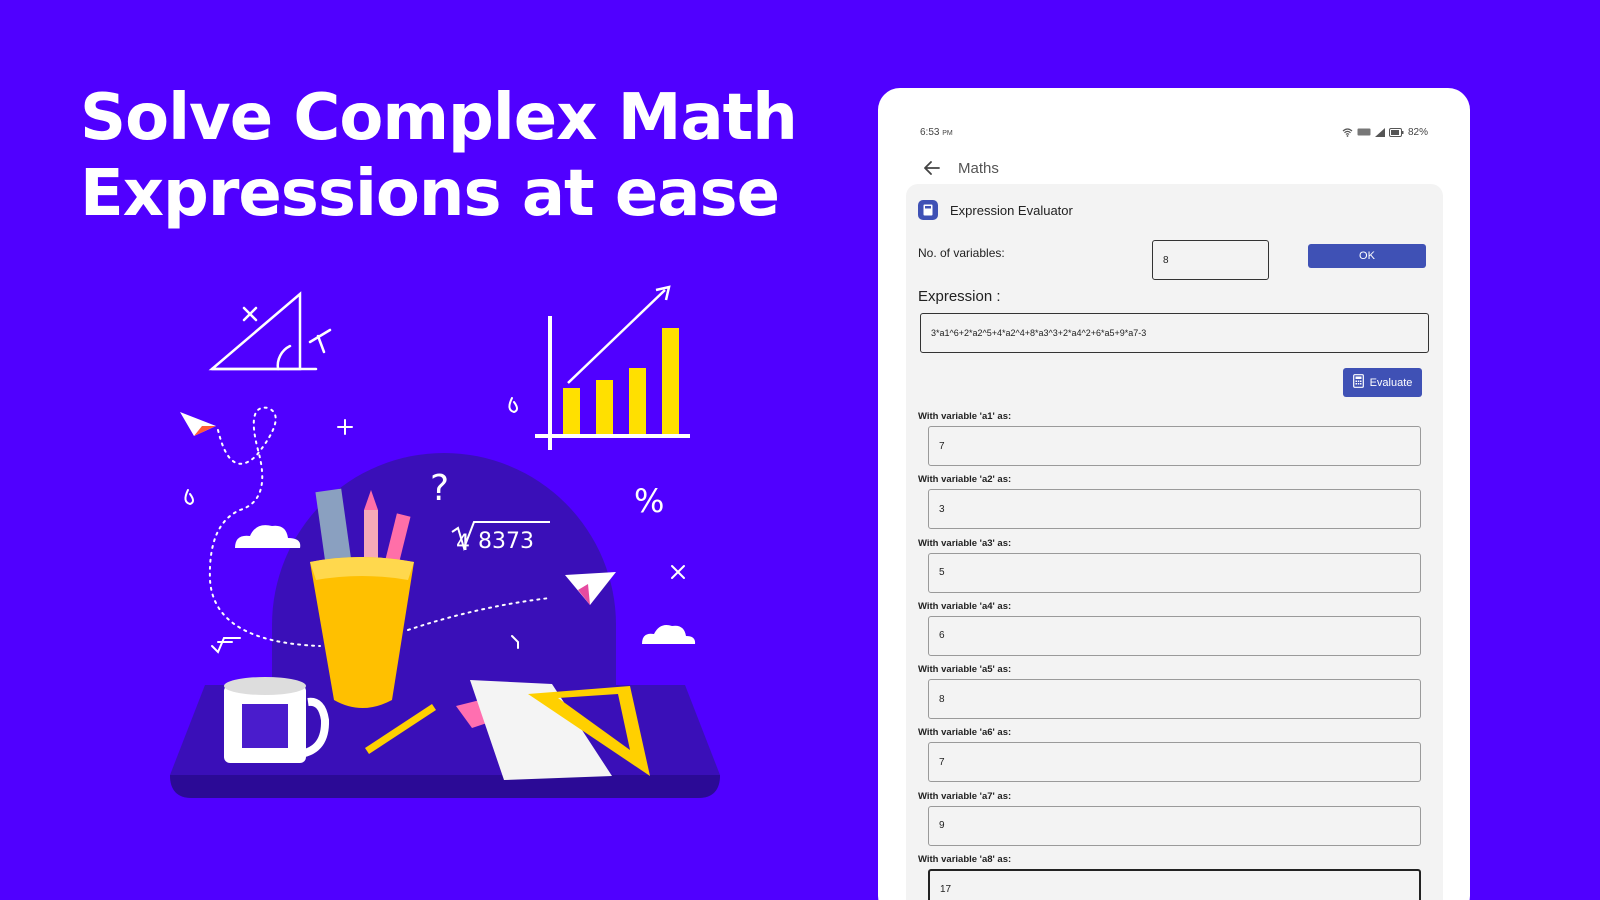 This screenshot has height=900, width=1600. I want to click on variable-input-a7, so click(1174, 825).